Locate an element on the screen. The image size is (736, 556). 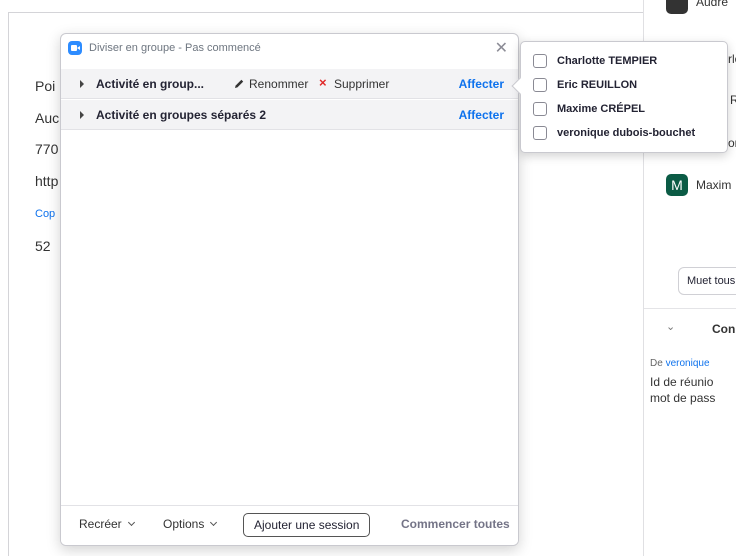
participant-checkbox-item: Maxime CRÉPEL is located at coordinates (589, 109).